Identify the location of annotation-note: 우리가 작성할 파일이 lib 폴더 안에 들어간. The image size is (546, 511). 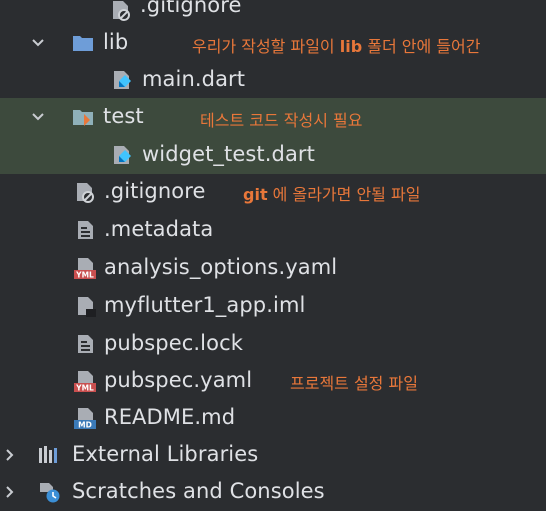
(336, 46).